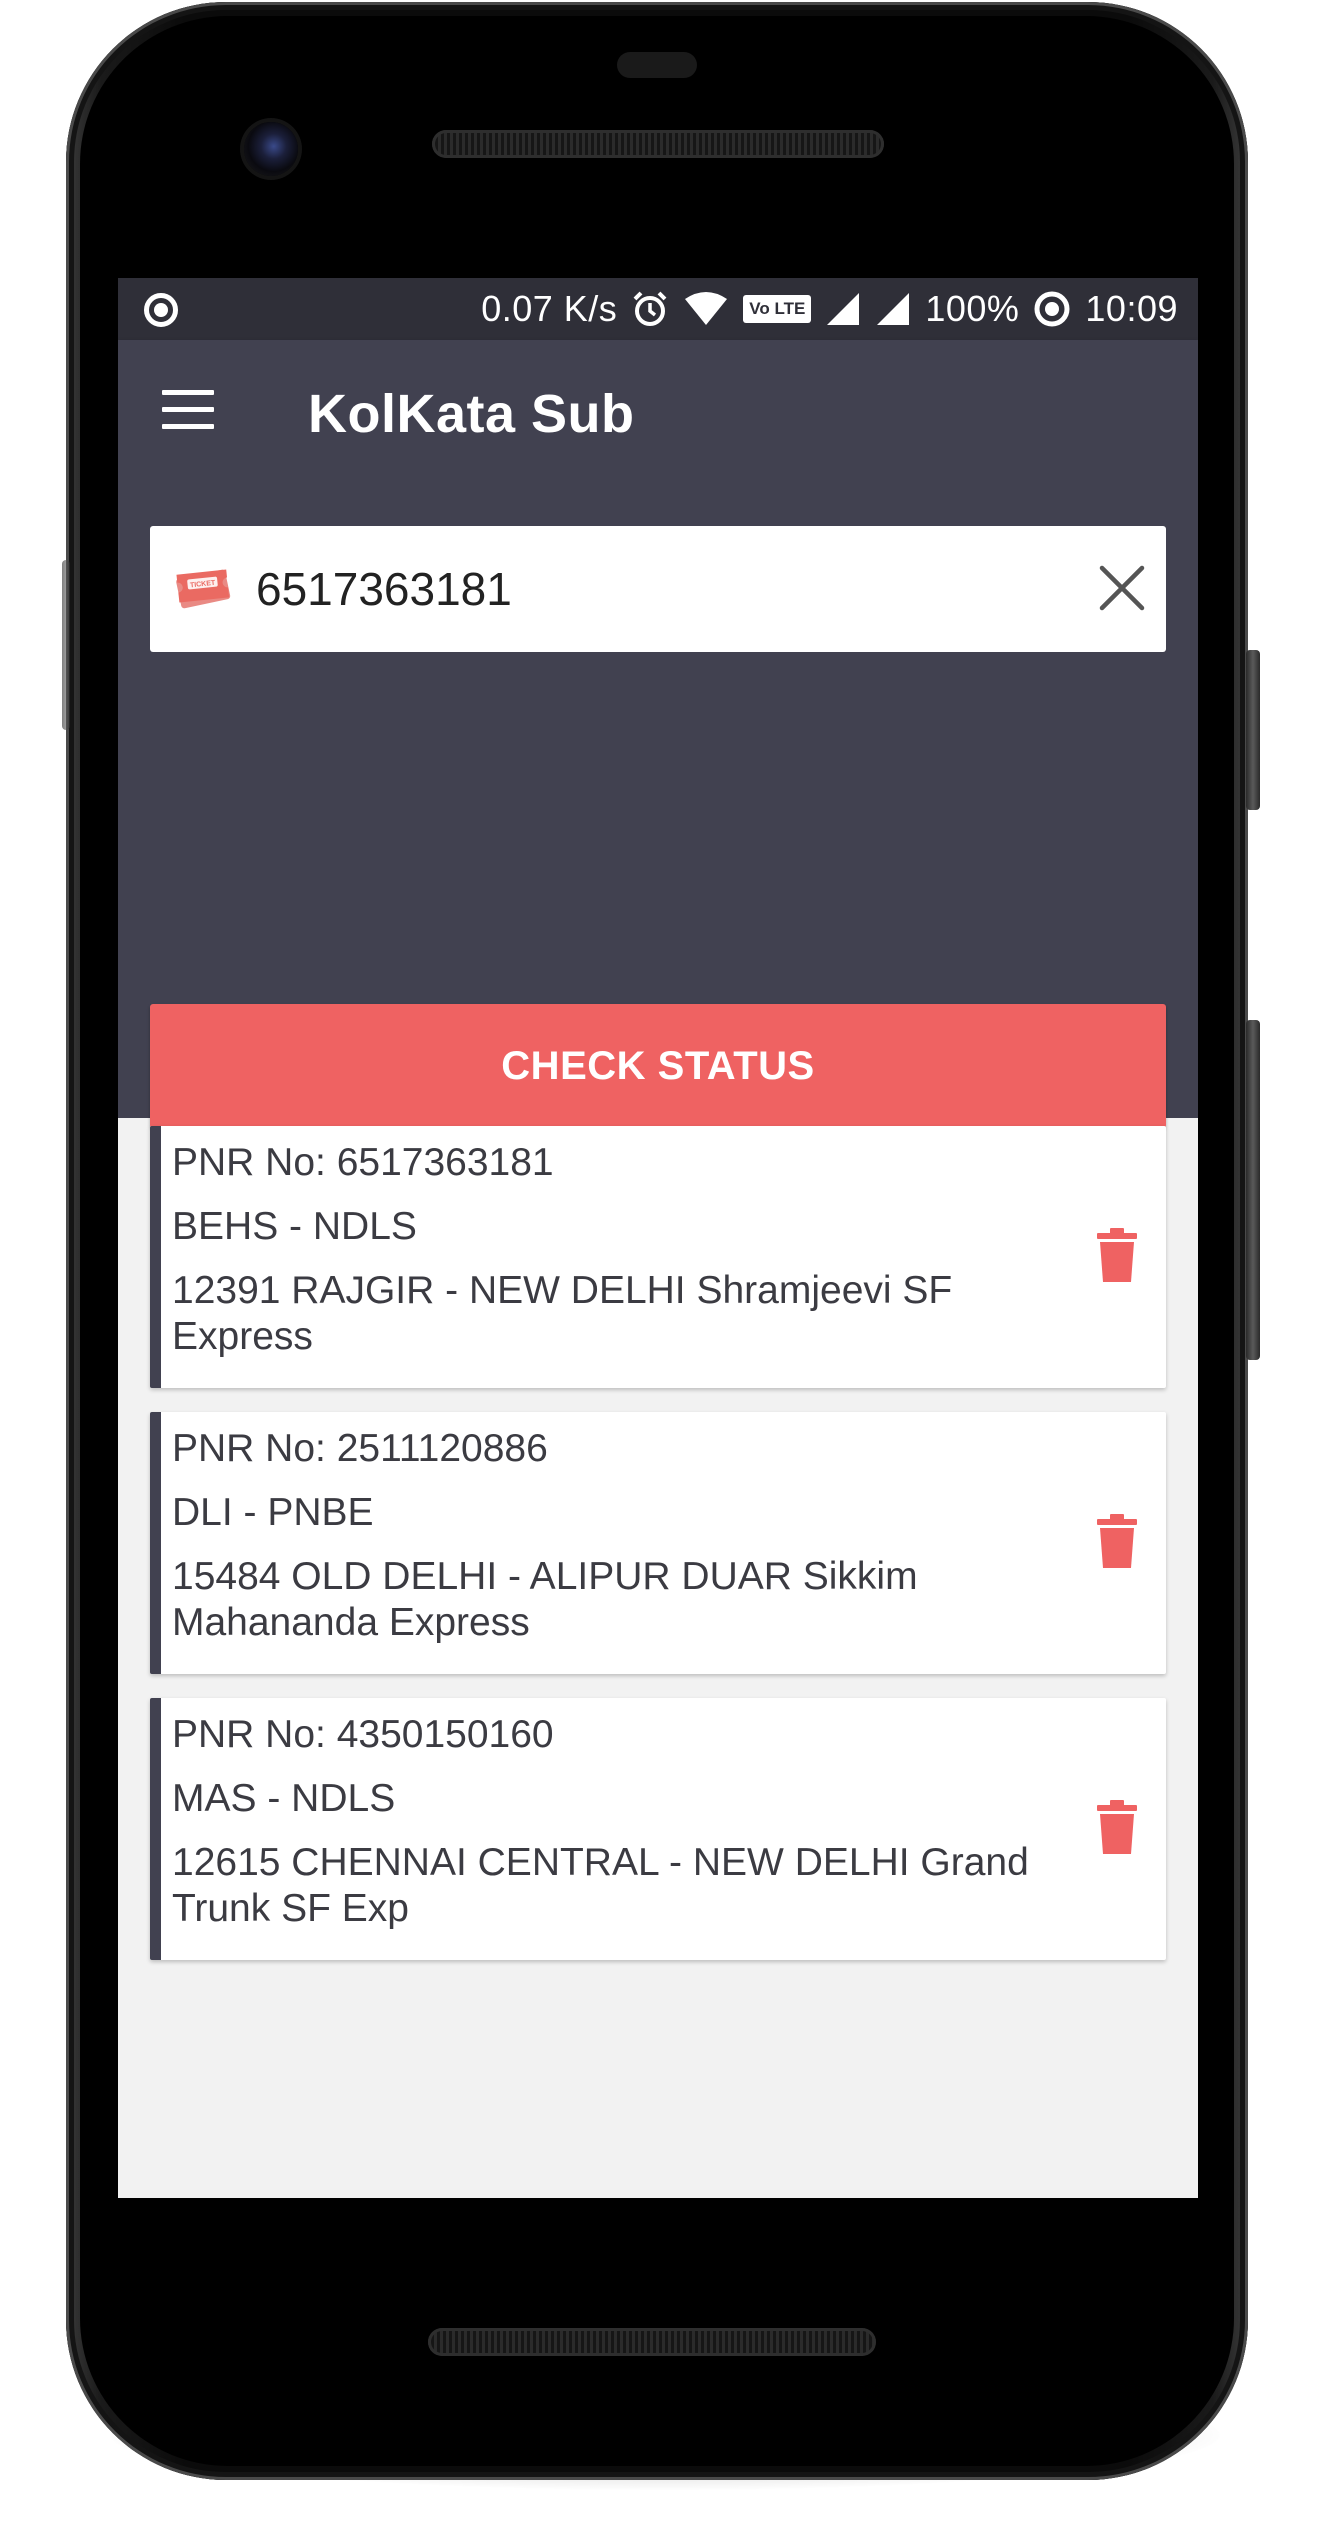 This screenshot has height=2532, width=1330. Describe the element at coordinates (284, 1798) in the screenshot. I see `route: MAS - NDLS` at that location.